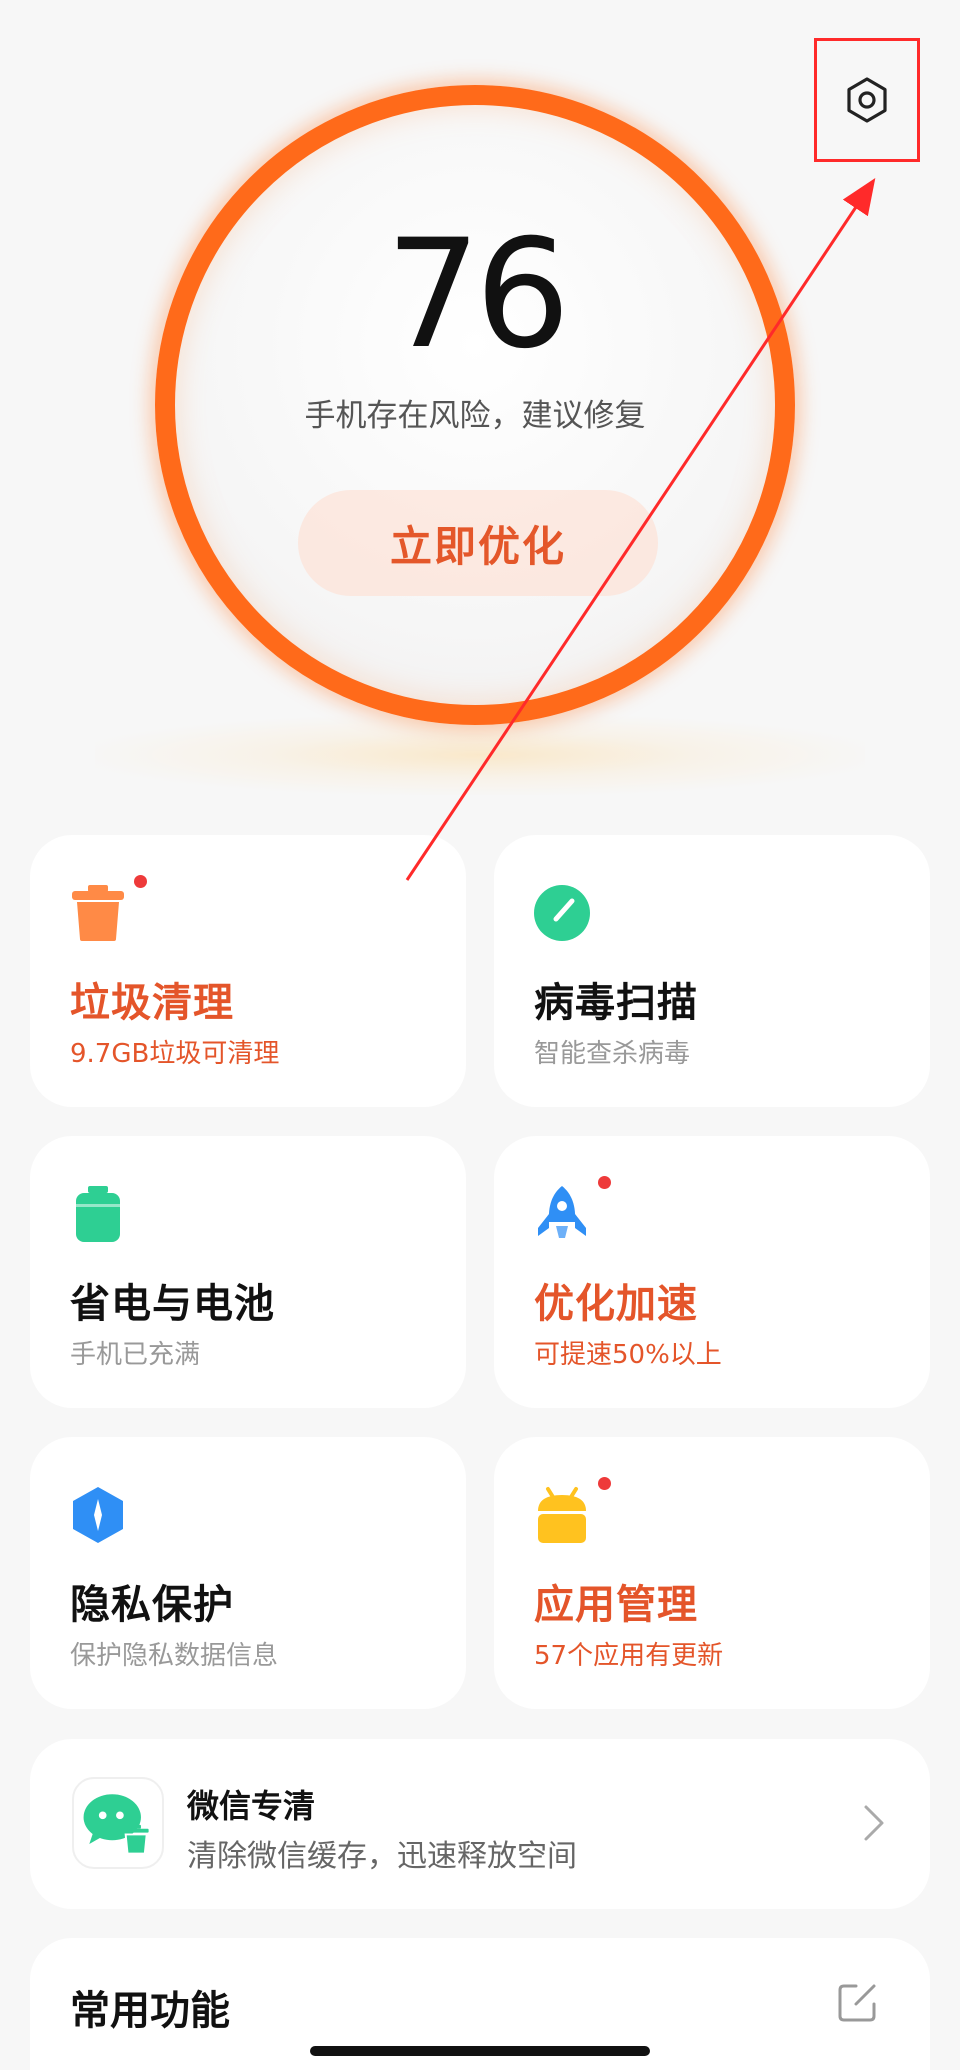 This screenshot has height=2070, width=960. Describe the element at coordinates (478, 295) in the screenshot. I see `score-value: 76` at that location.